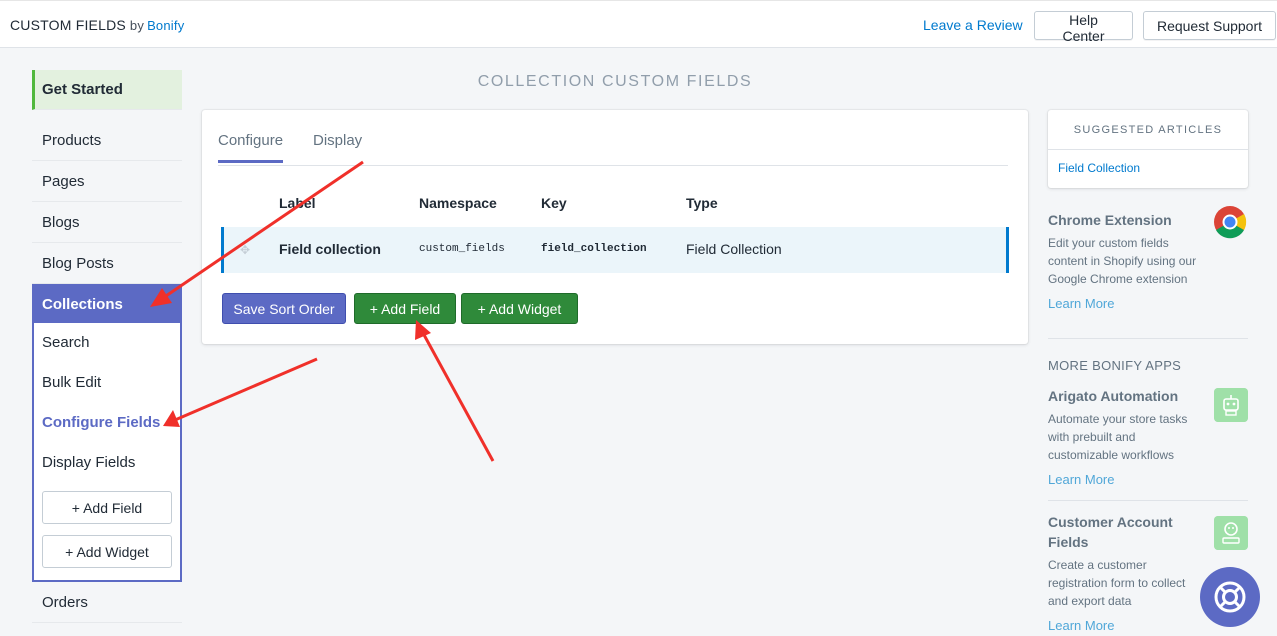 The width and height of the screenshot is (1277, 636). Describe the element at coordinates (1231, 405) in the screenshot. I see `robot-icon` at that location.